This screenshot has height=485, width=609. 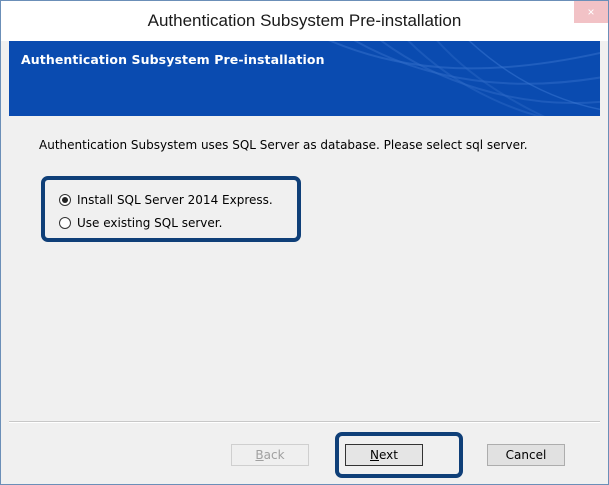 What do you see at coordinates (388, 455) in the screenshot?
I see `next-label-rest: ext` at bounding box center [388, 455].